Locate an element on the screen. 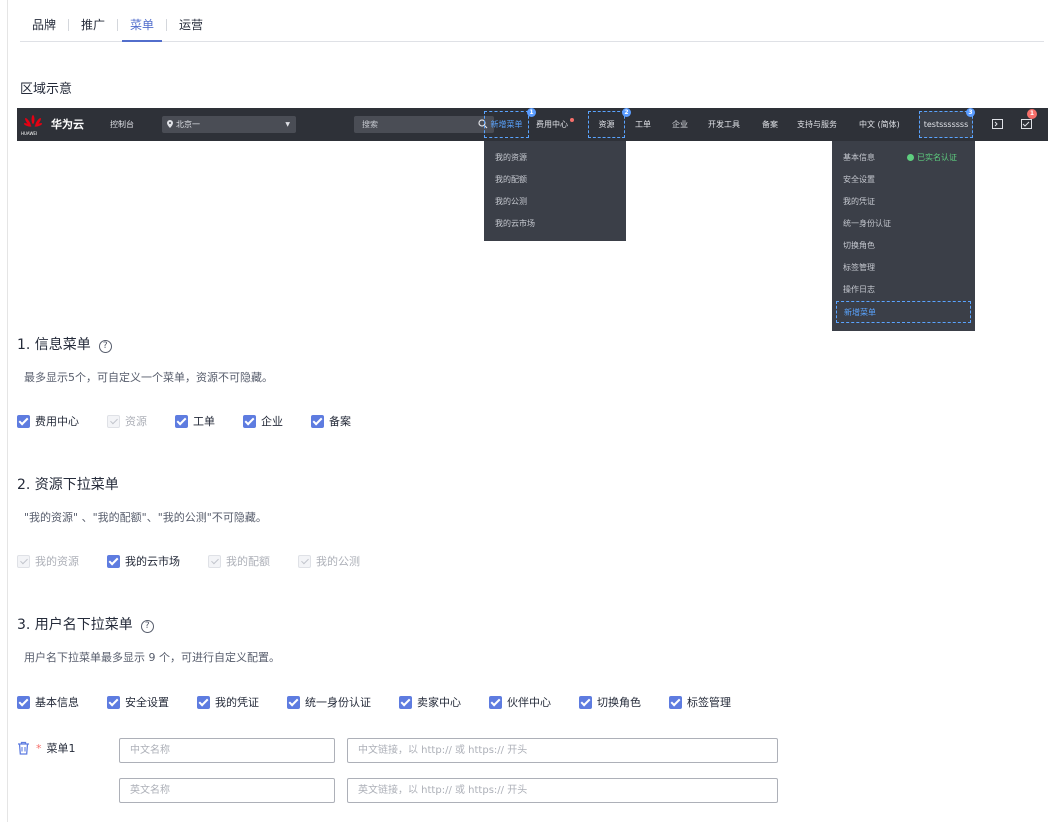  checkbox-billing: 费用中心 is located at coordinates (48, 421).